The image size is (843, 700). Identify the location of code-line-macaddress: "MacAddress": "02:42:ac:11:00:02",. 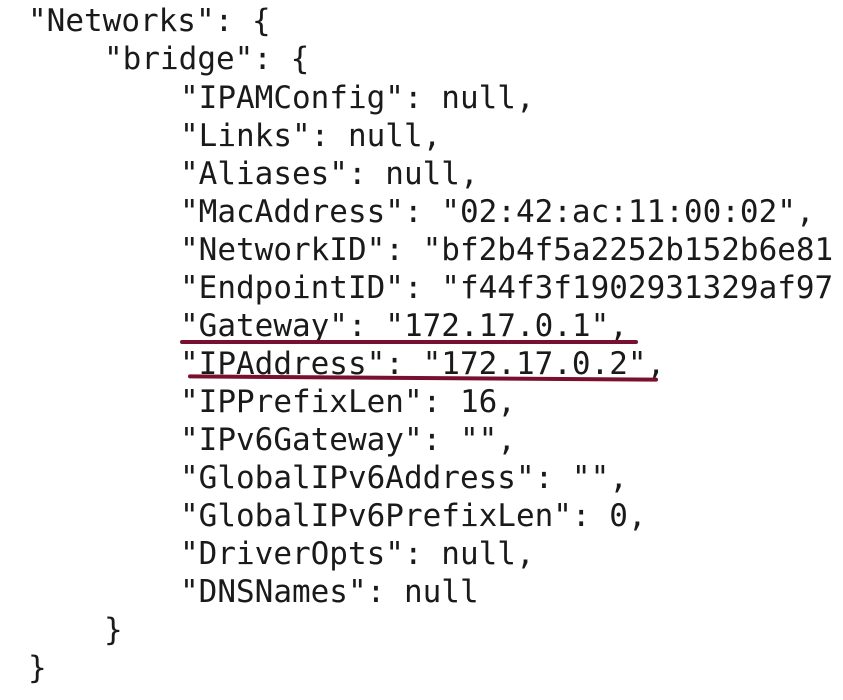
(497, 212).